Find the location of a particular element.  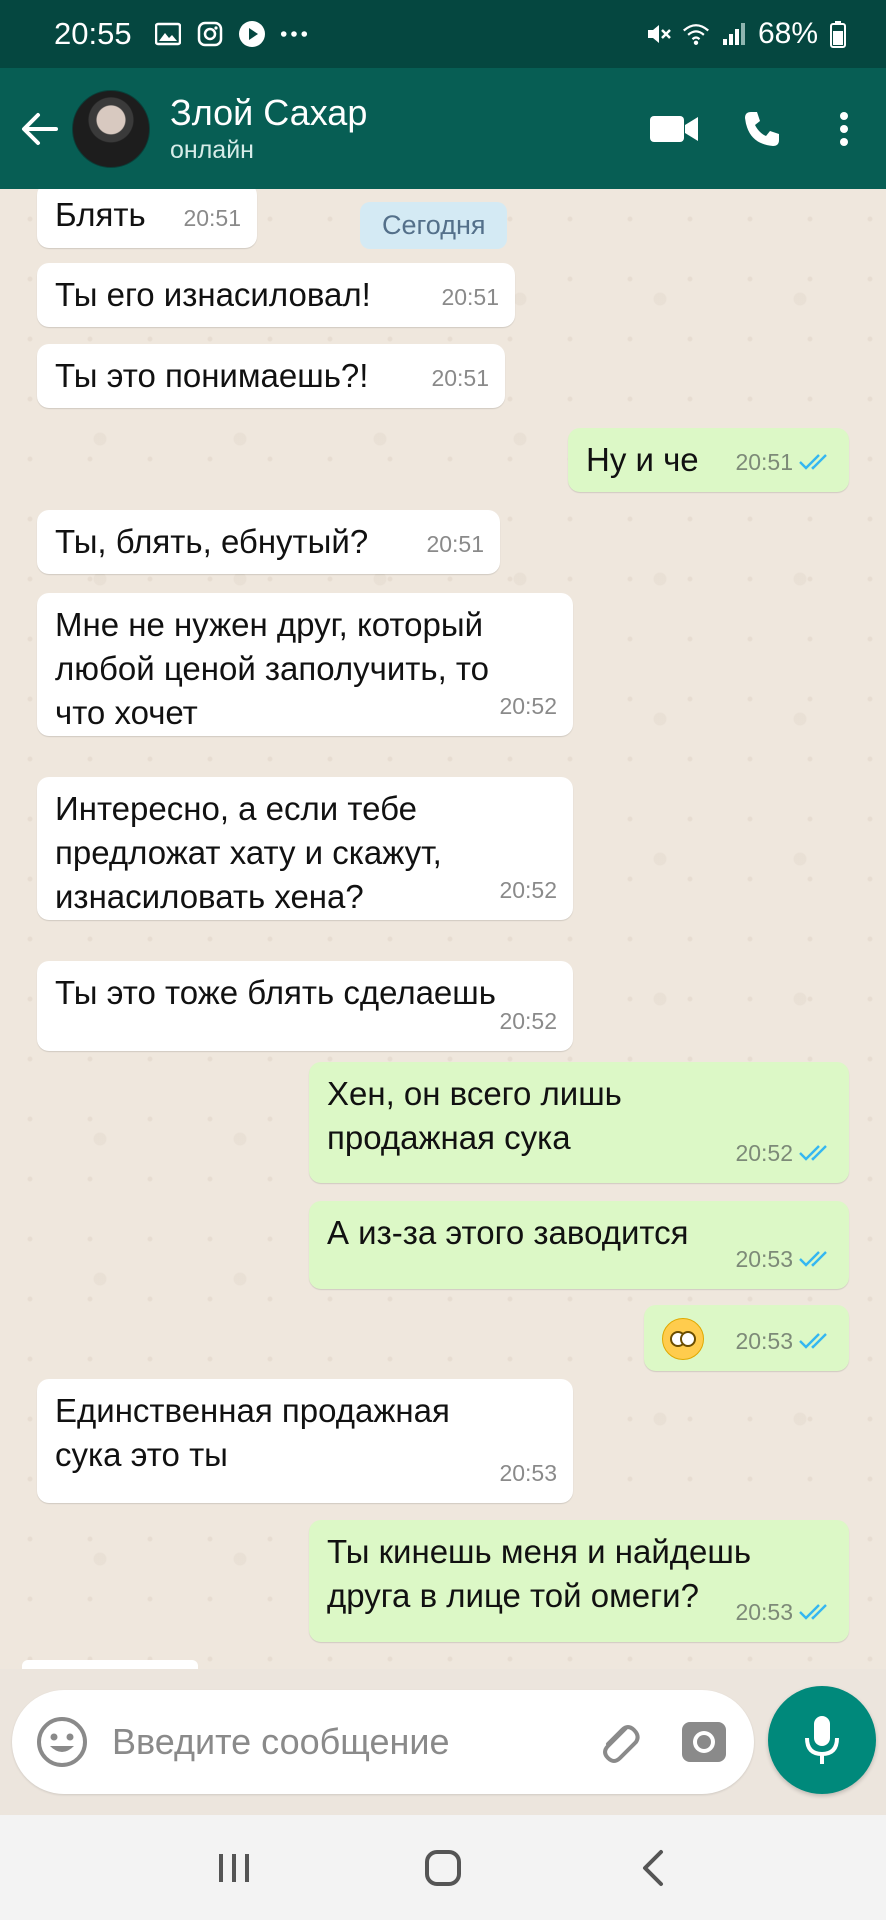

date-divider: Сегодня is located at coordinates (434, 225).